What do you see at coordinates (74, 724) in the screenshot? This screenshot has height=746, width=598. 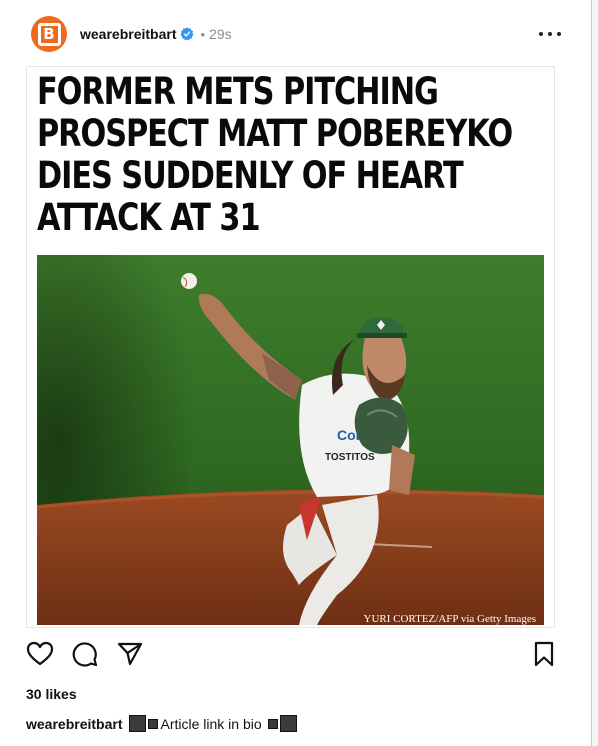 I see `caption-username: wearebreitbart` at bounding box center [74, 724].